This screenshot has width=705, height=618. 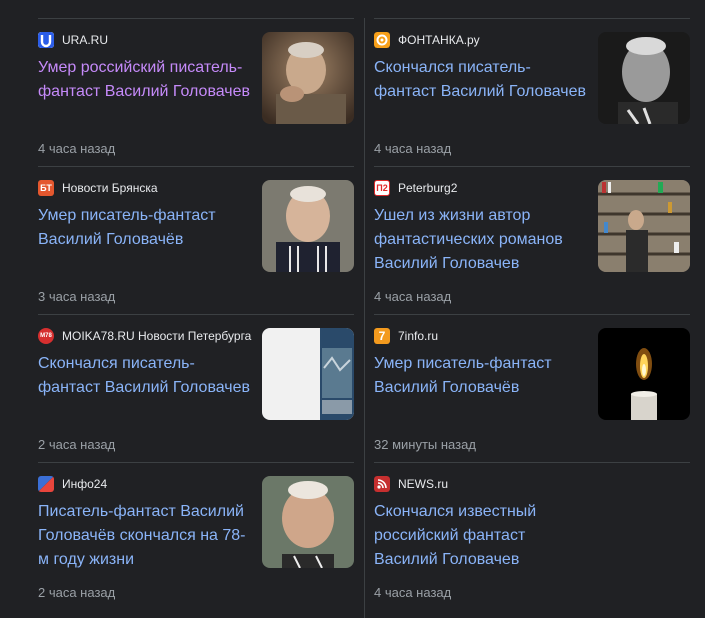 I want to click on 7info-favicon-icon: 7, so click(x=382, y=336).